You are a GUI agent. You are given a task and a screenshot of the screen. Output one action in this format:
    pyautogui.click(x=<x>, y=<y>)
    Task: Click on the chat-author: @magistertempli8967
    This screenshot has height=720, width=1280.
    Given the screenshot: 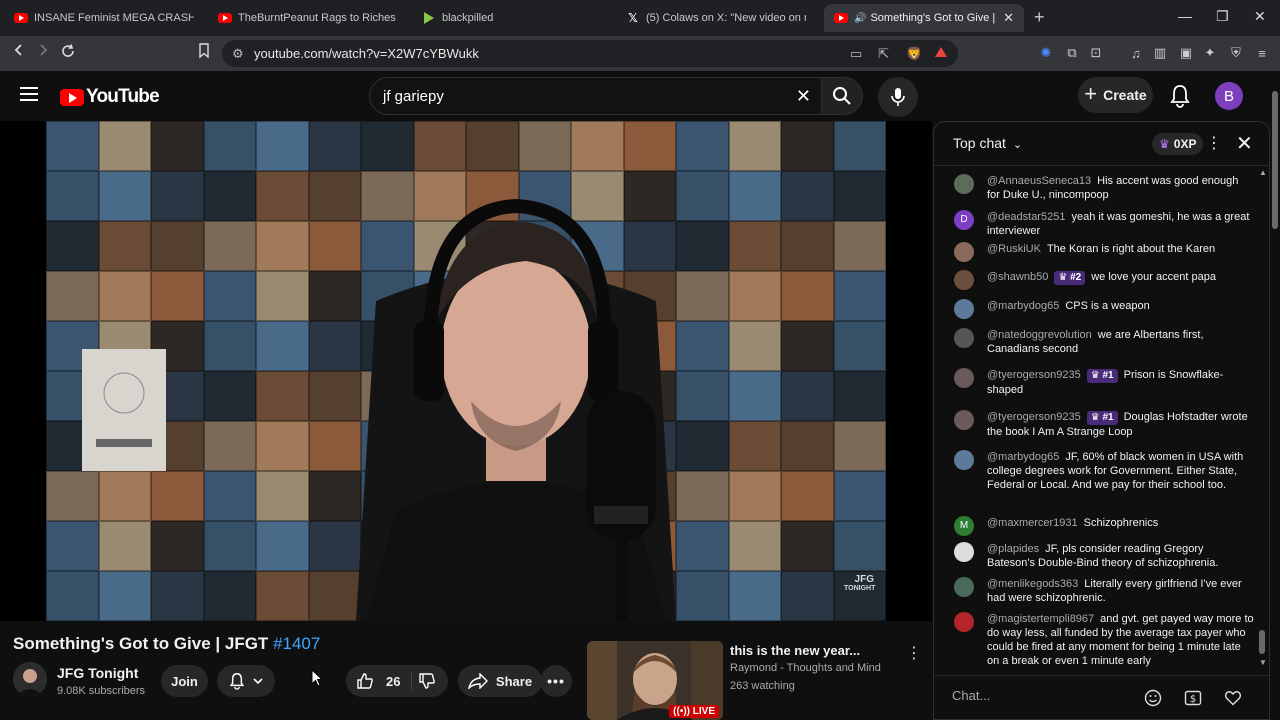 What is the action you would take?
    pyautogui.click(x=1040, y=619)
    